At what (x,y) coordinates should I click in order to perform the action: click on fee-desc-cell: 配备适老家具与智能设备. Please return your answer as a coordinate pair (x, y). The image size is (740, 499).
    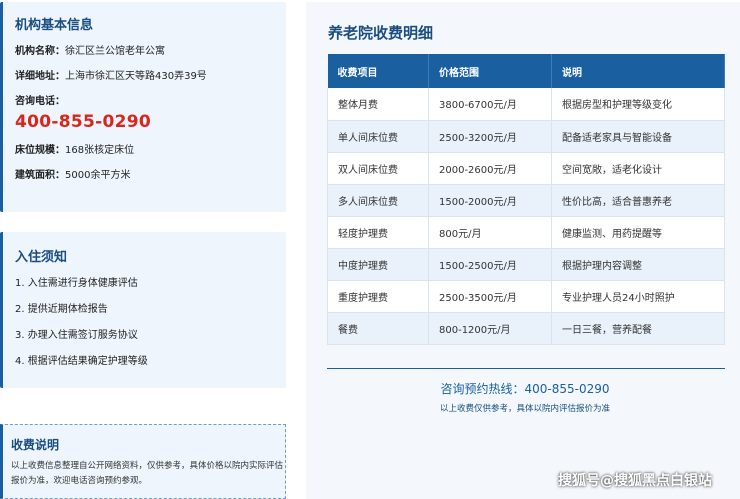
    Looking at the image, I should click on (638, 136).